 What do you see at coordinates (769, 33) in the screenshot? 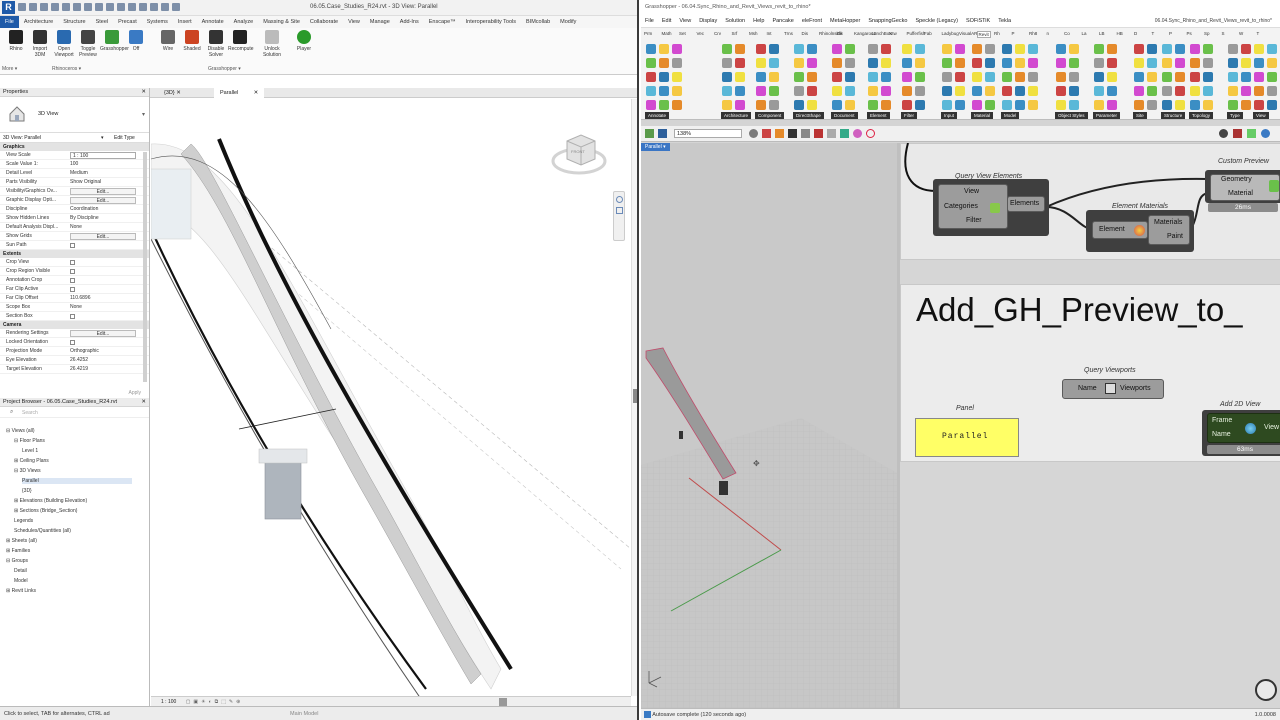
I see `gh-tab: Int` at bounding box center [769, 33].